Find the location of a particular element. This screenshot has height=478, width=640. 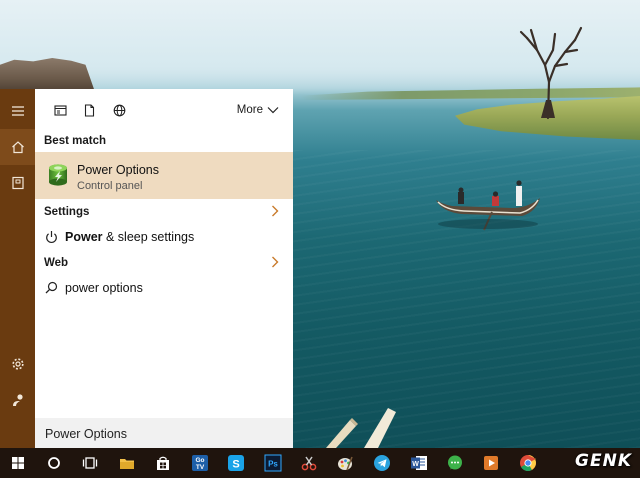

documents-filter-icon is located at coordinates (89, 110).